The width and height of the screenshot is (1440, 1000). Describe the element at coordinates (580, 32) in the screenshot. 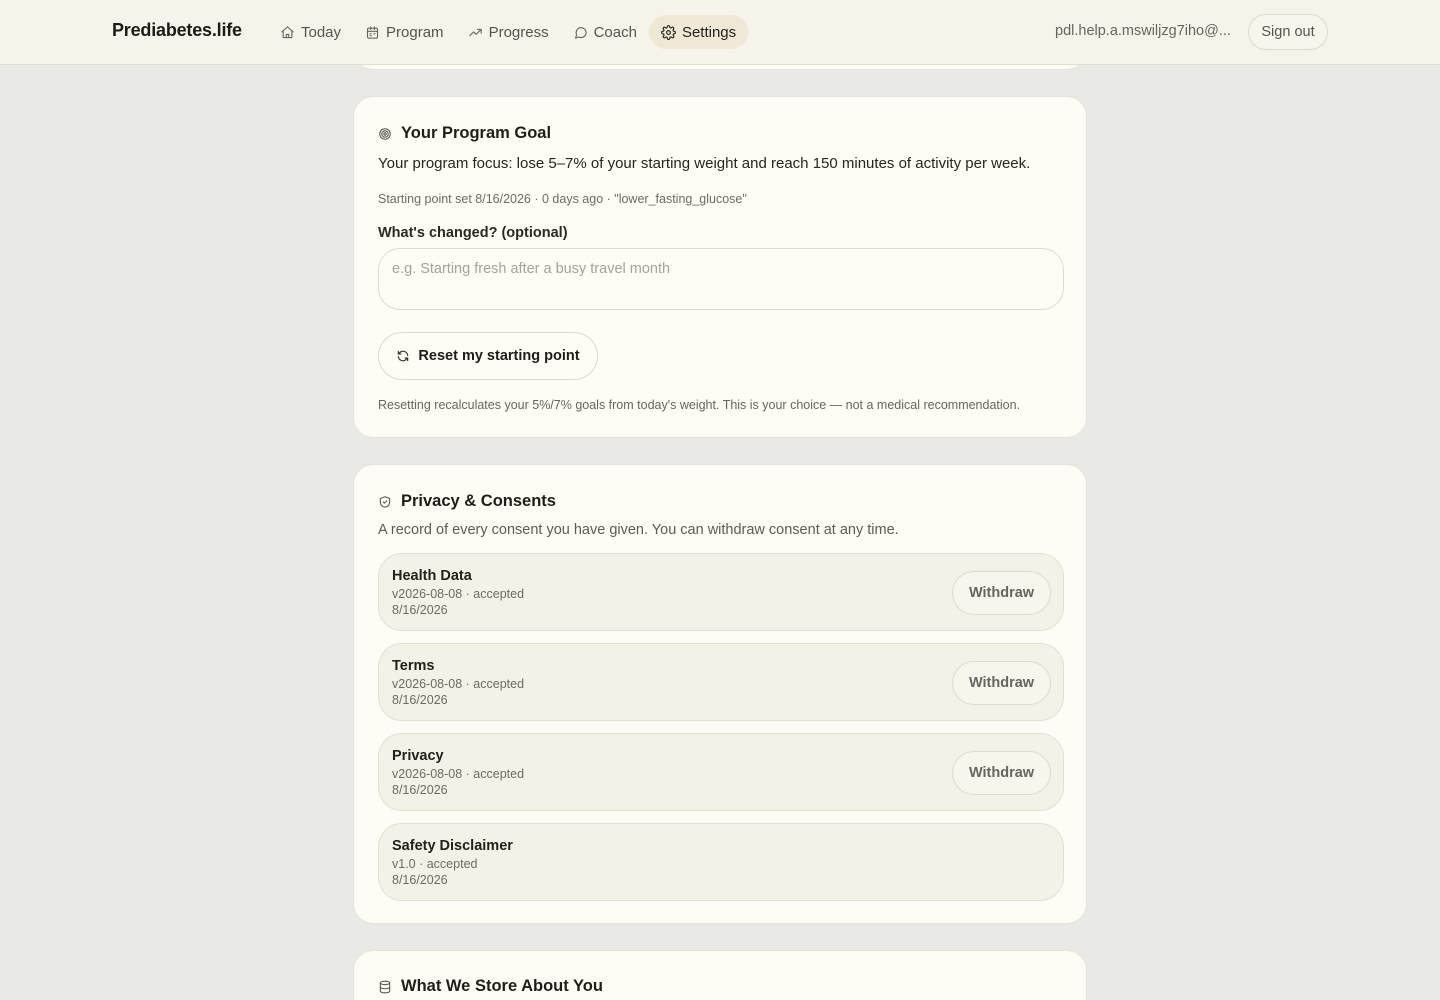

I see `chat-bubble-icon` at that location.